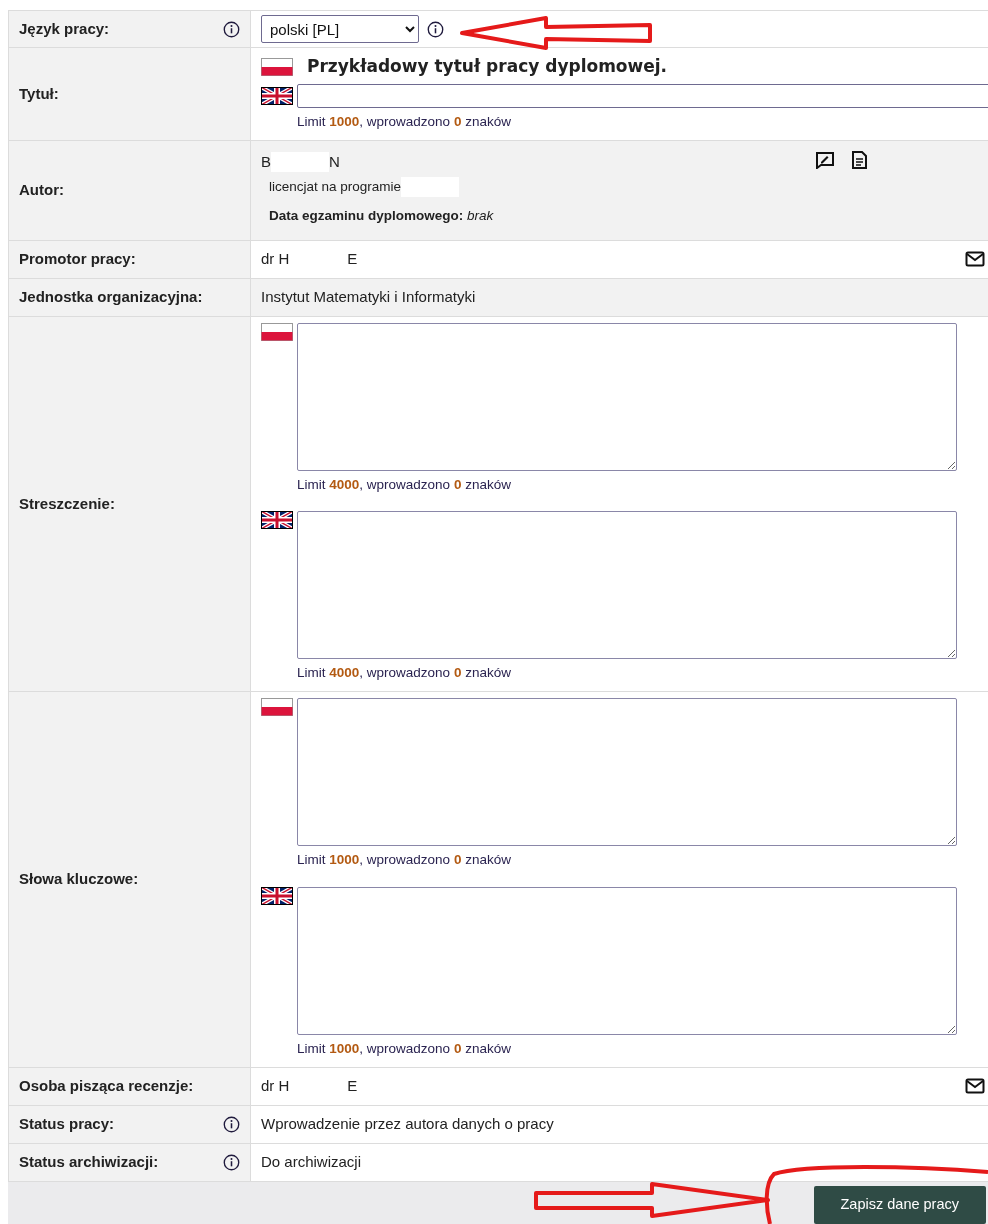 This screenshot has height=1224, width=988. Describe the element at coordinates (79, 879) in the screenshot. I see `field-label: Słowa kluczowe:` at that location.